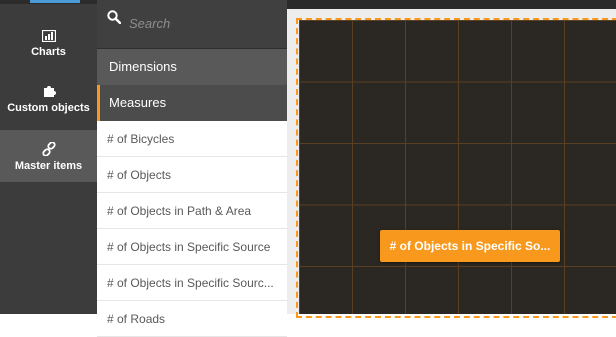  I want to click on rail-item-master-items: Master items, so click(48, 156).